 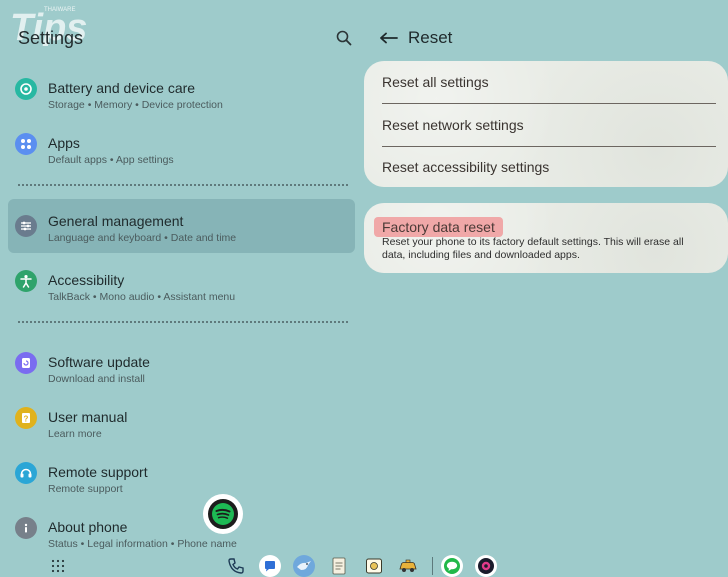 I want to click on back-arrow-icon, so click(x=389, y=38).